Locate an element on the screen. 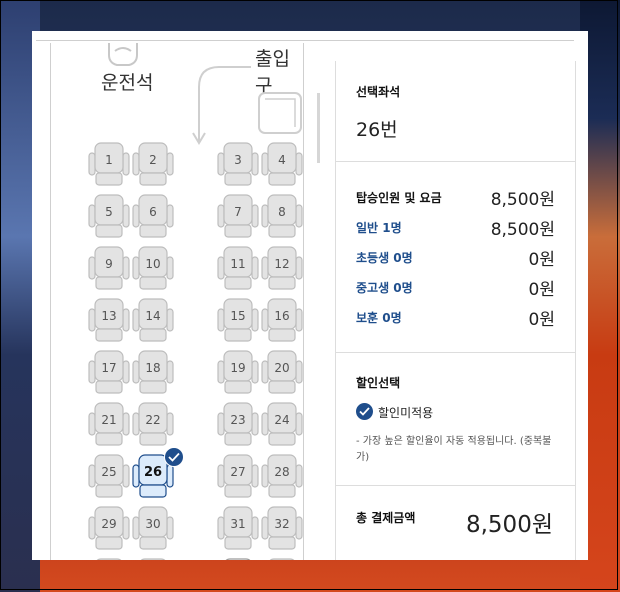 This screenshot has height=592, width=620. seat-2: 2 is located at coordinates (153, 164).